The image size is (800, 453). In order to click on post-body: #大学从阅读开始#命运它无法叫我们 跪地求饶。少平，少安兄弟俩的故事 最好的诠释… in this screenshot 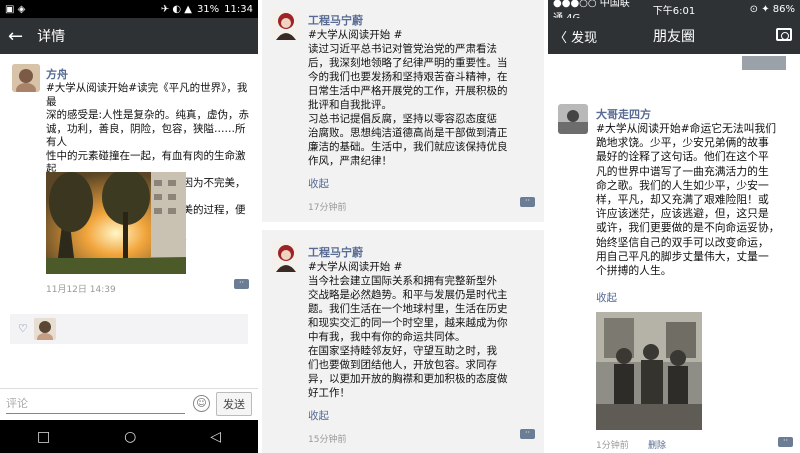, I will do `click(696, 200)`.